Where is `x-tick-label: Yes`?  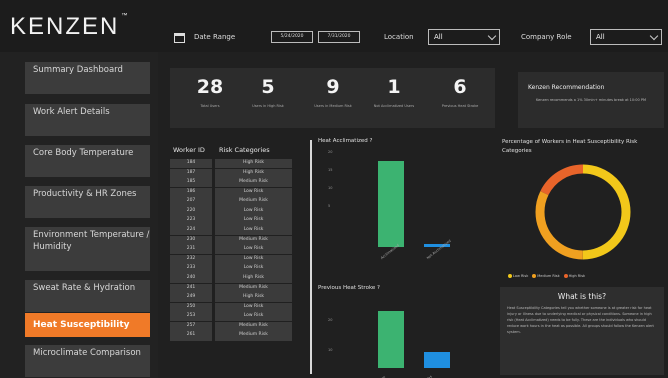
x-tick-label: Yes is located at coordinates (429, 376).